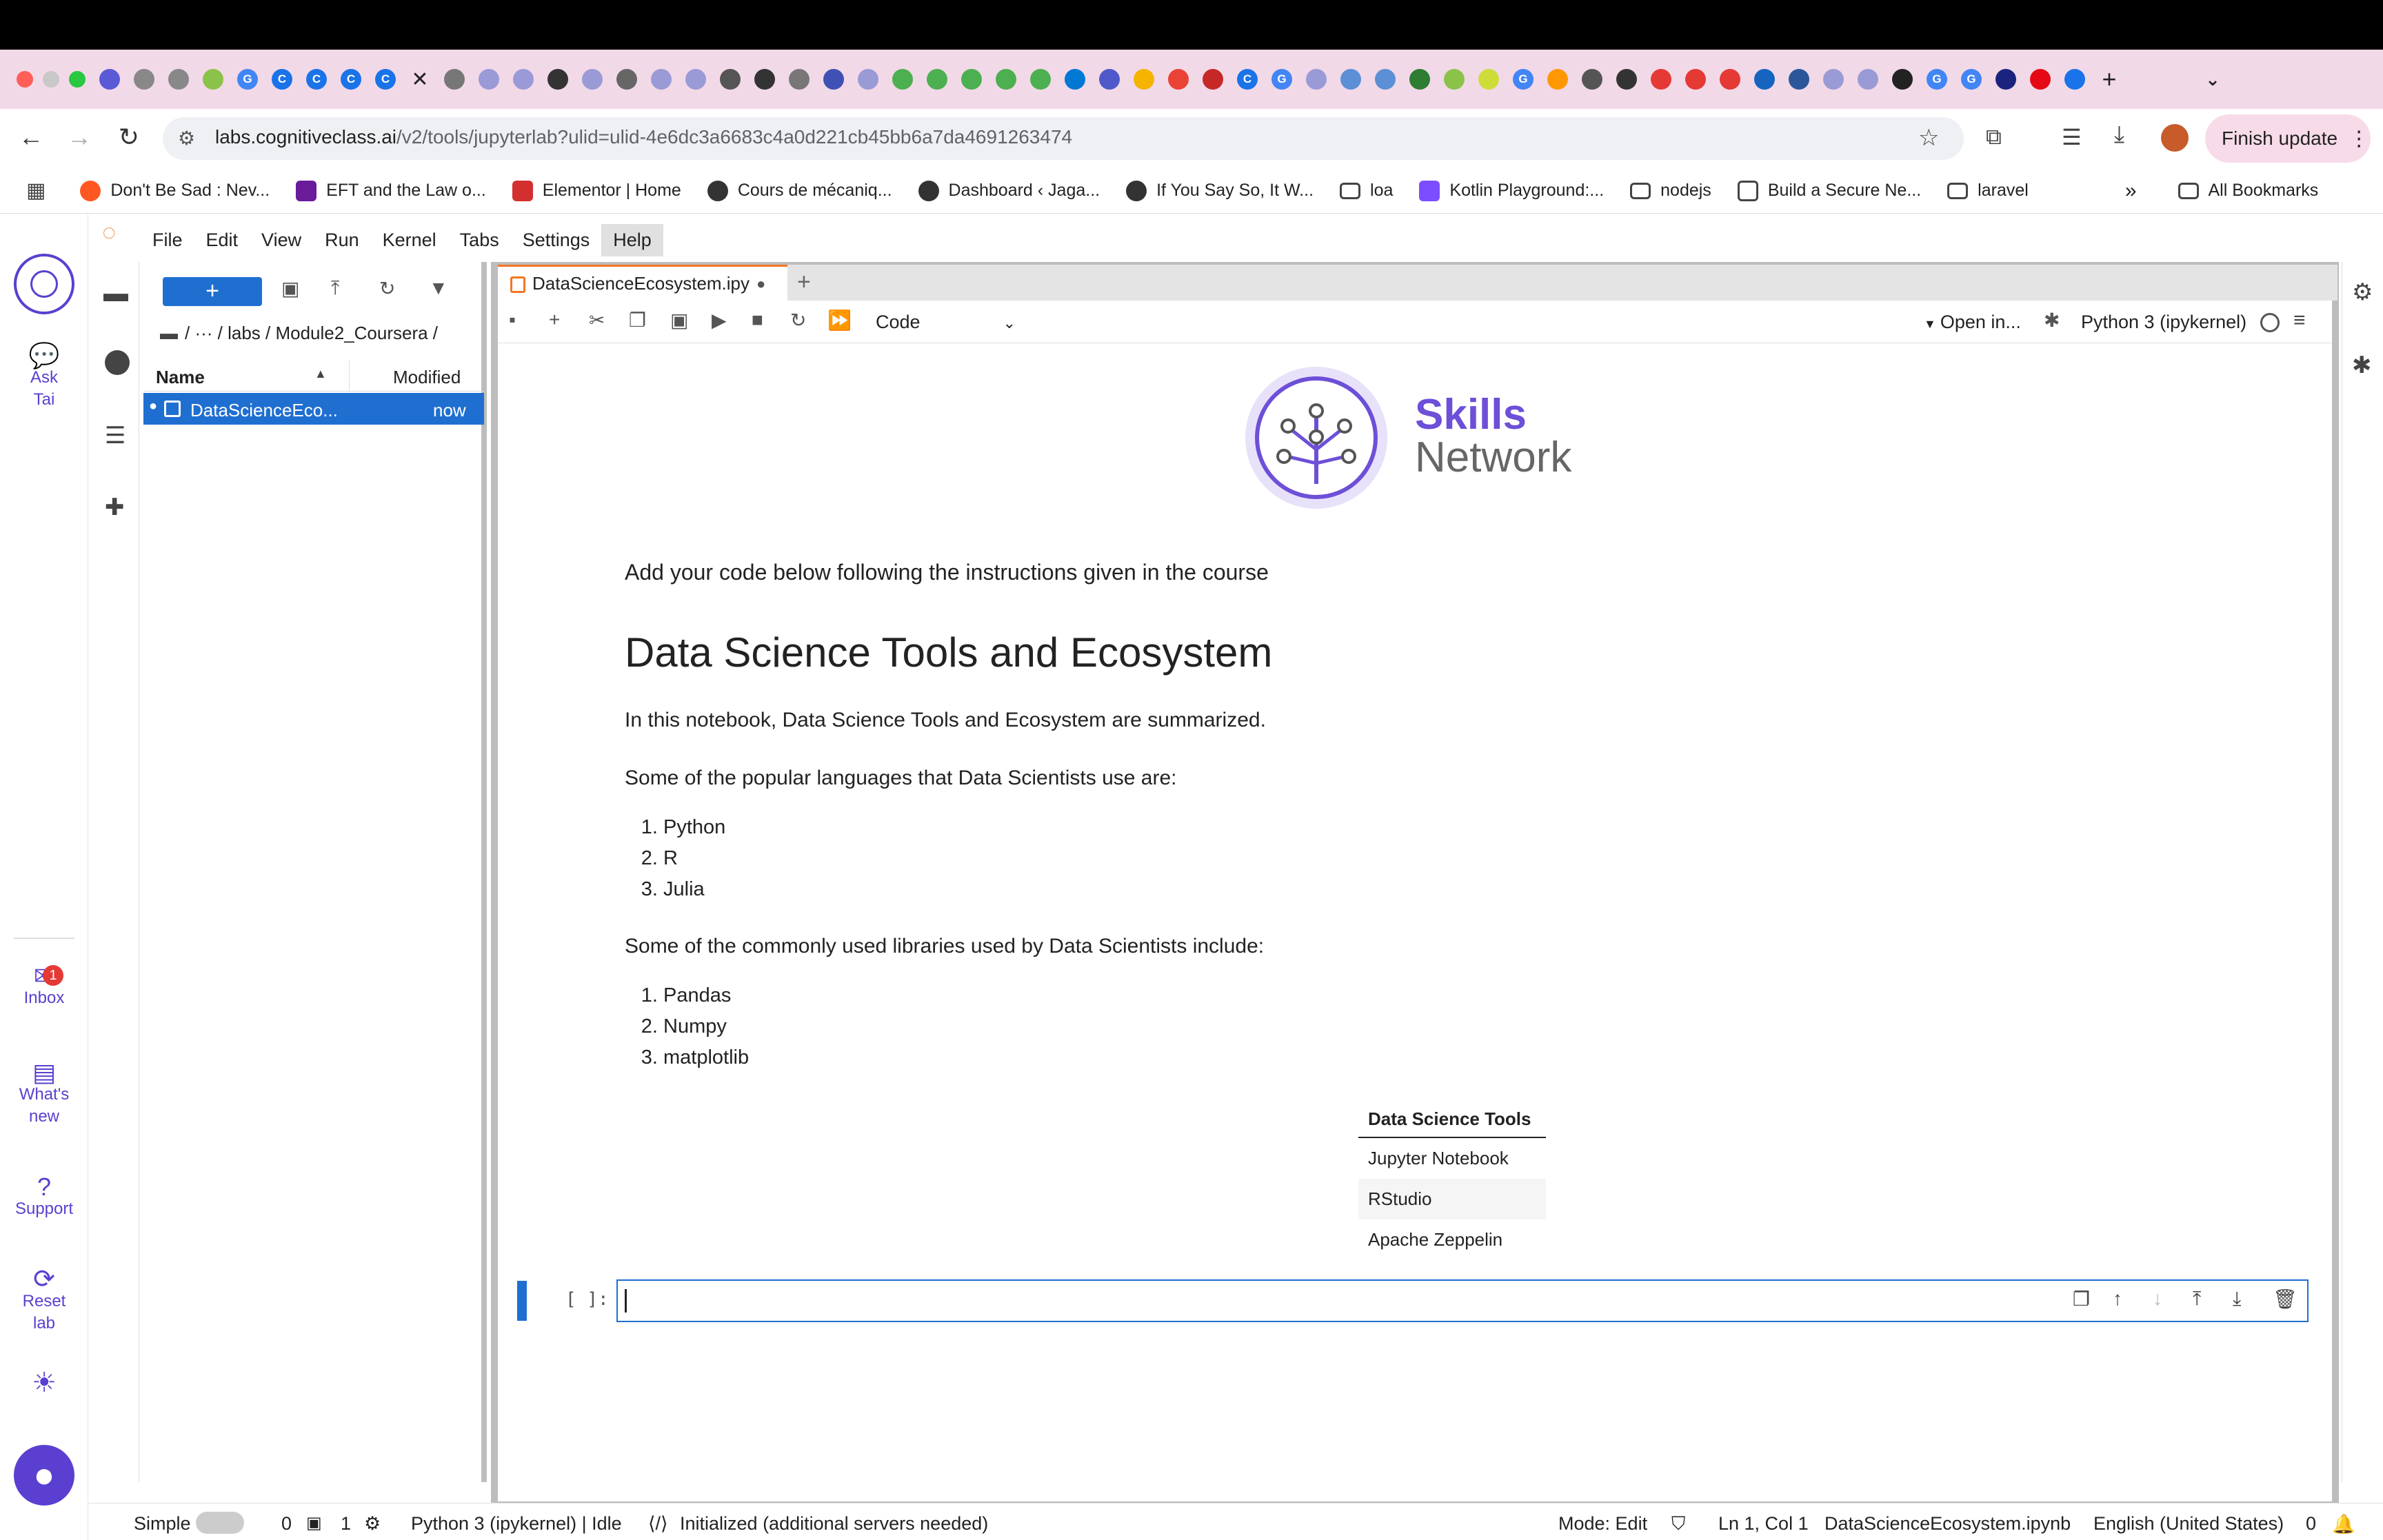 The image size is (2383, 1540). I want to click on bookmarks-overflow-button: », so click(2131, 191).